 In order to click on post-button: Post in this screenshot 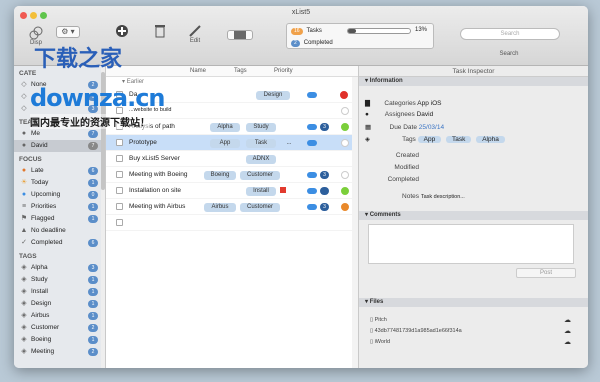, I will do `click(546, 273)`.